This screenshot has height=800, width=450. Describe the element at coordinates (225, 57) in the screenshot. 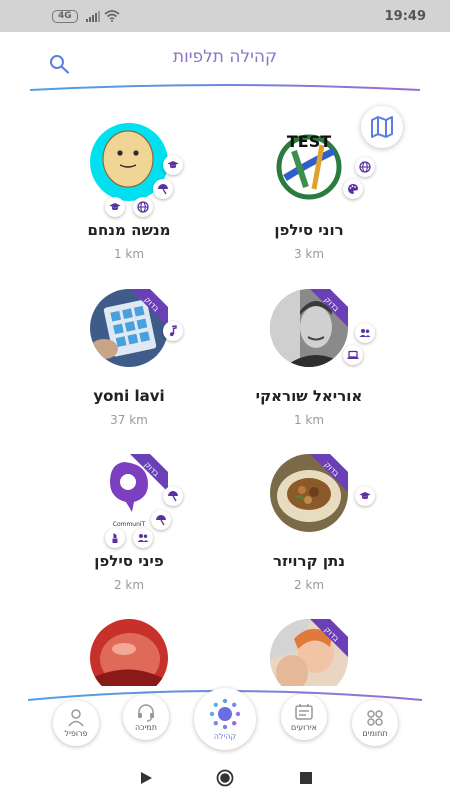

I see `page-title: קהילה תלפיות` at that location.